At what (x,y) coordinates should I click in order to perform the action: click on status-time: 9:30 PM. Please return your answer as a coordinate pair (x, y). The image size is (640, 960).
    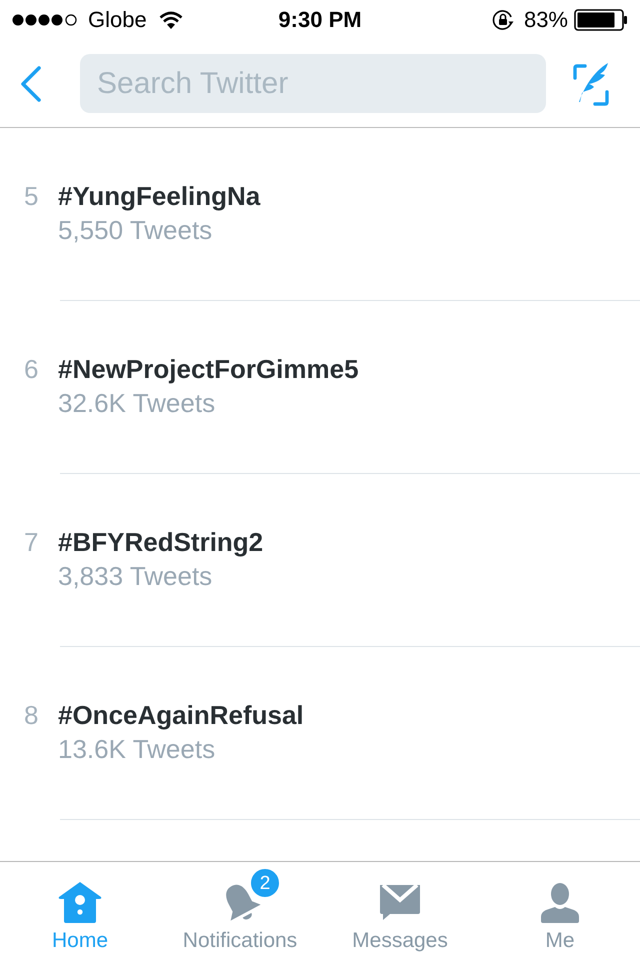
    Looking at the image, I should click on (320, 20).